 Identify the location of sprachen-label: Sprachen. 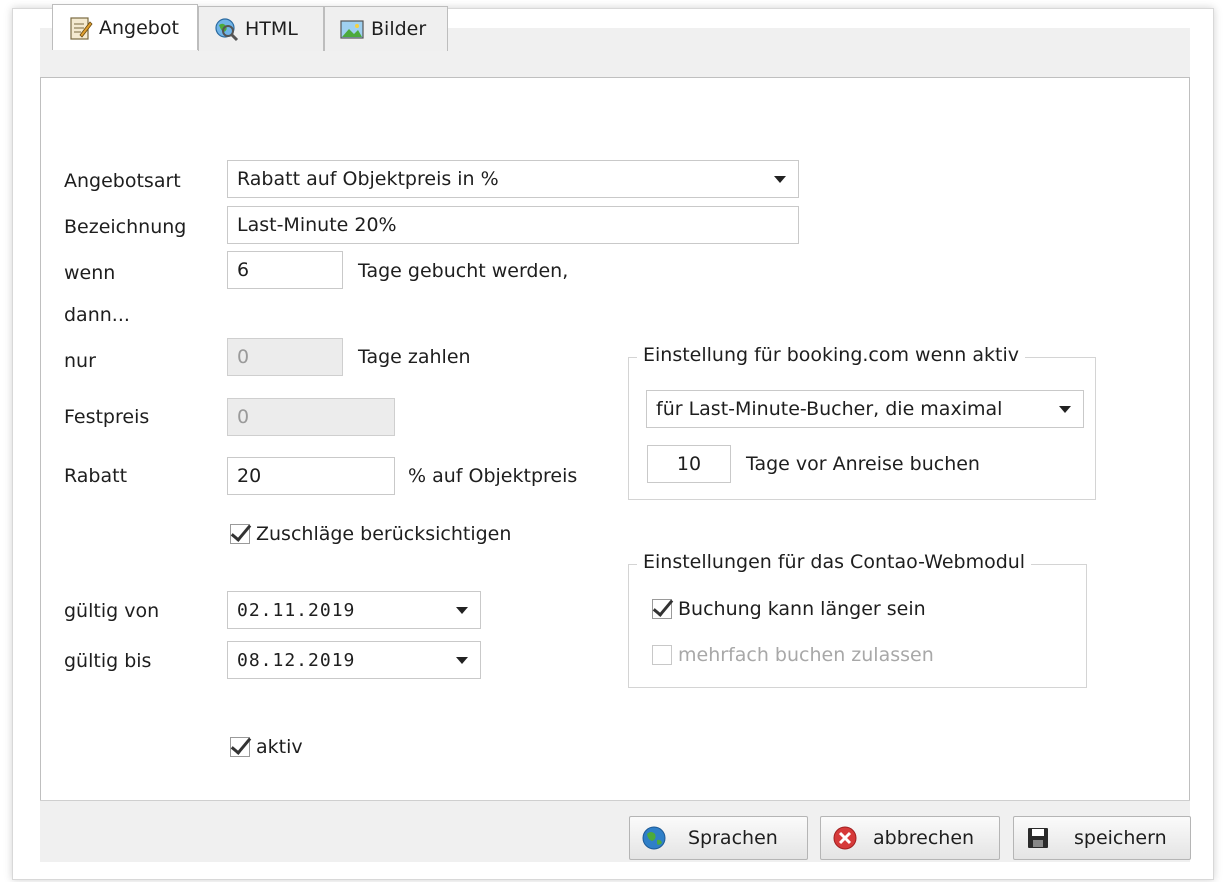
(733, 838).